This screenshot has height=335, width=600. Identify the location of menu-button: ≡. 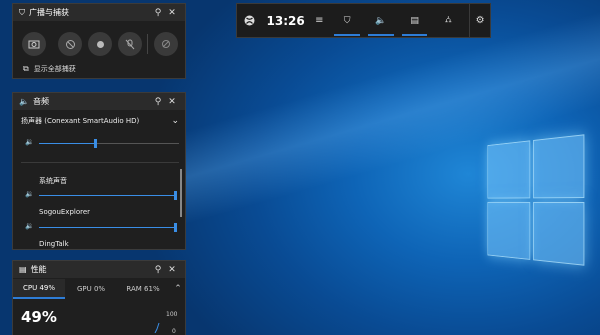
(319, 20).